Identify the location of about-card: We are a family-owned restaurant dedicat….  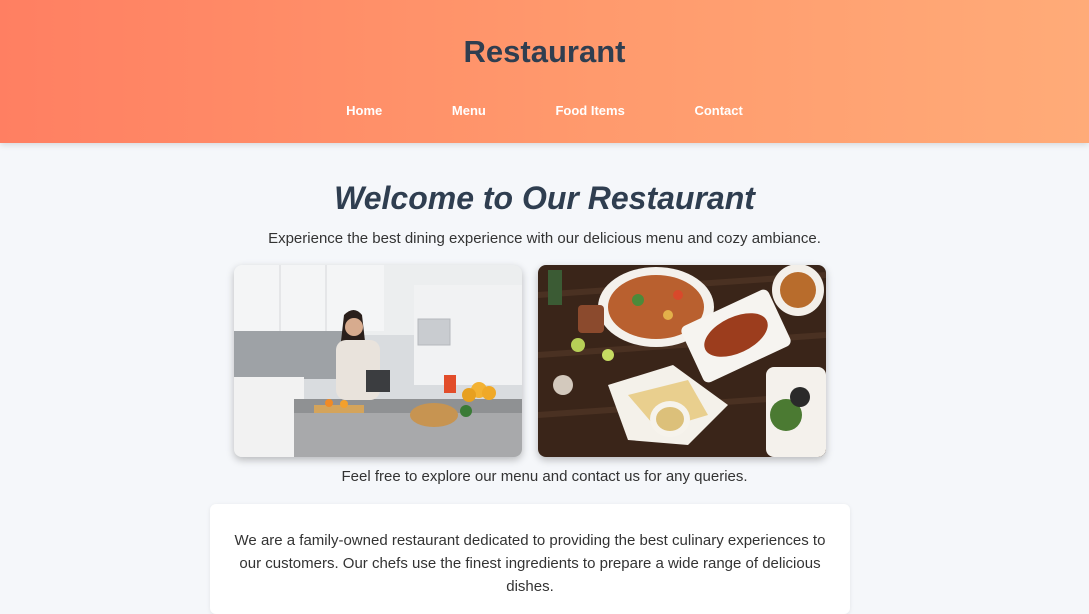
(530, 559).